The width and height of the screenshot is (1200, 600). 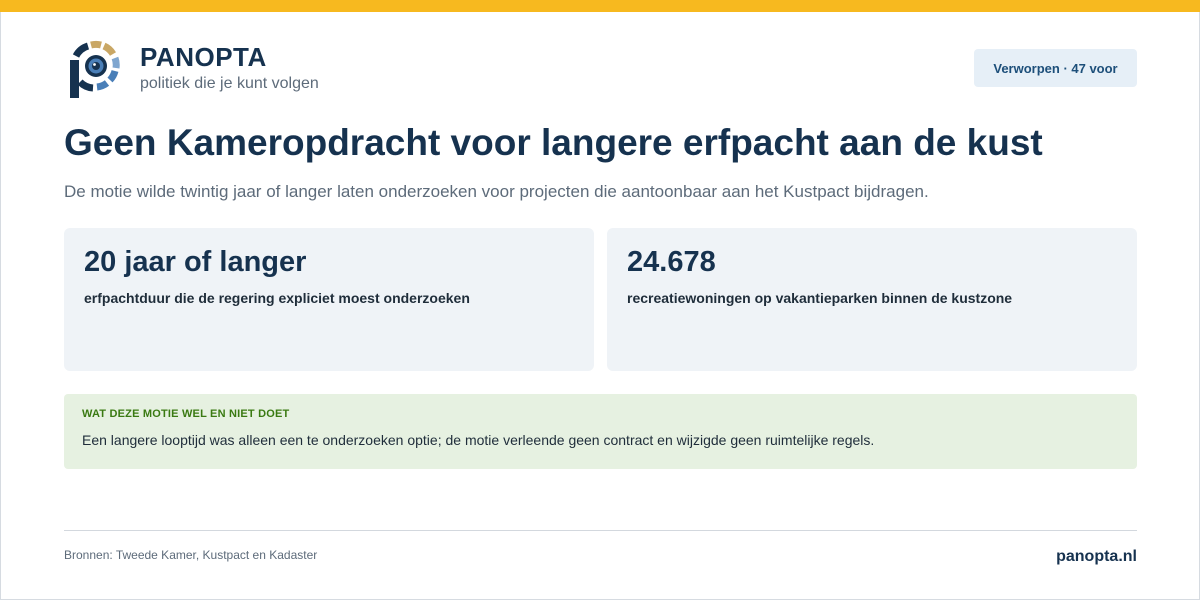 What do you see at coordinates (671, 262) in the screenshot?
I see `stat-value: 24.678` at bounding box center [671, 262].